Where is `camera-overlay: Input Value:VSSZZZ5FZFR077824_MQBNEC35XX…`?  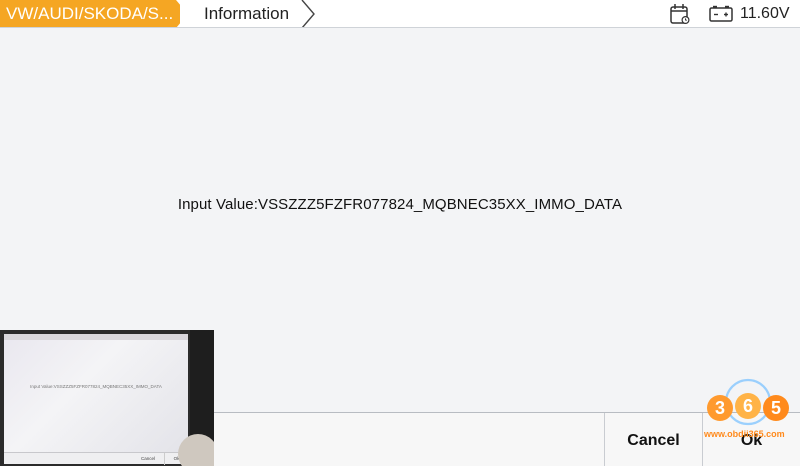
camera-overlay: Input Value:VSSZZZ5FZFR077824_MQBNEC35XX… is located at coordinates (107, 398).